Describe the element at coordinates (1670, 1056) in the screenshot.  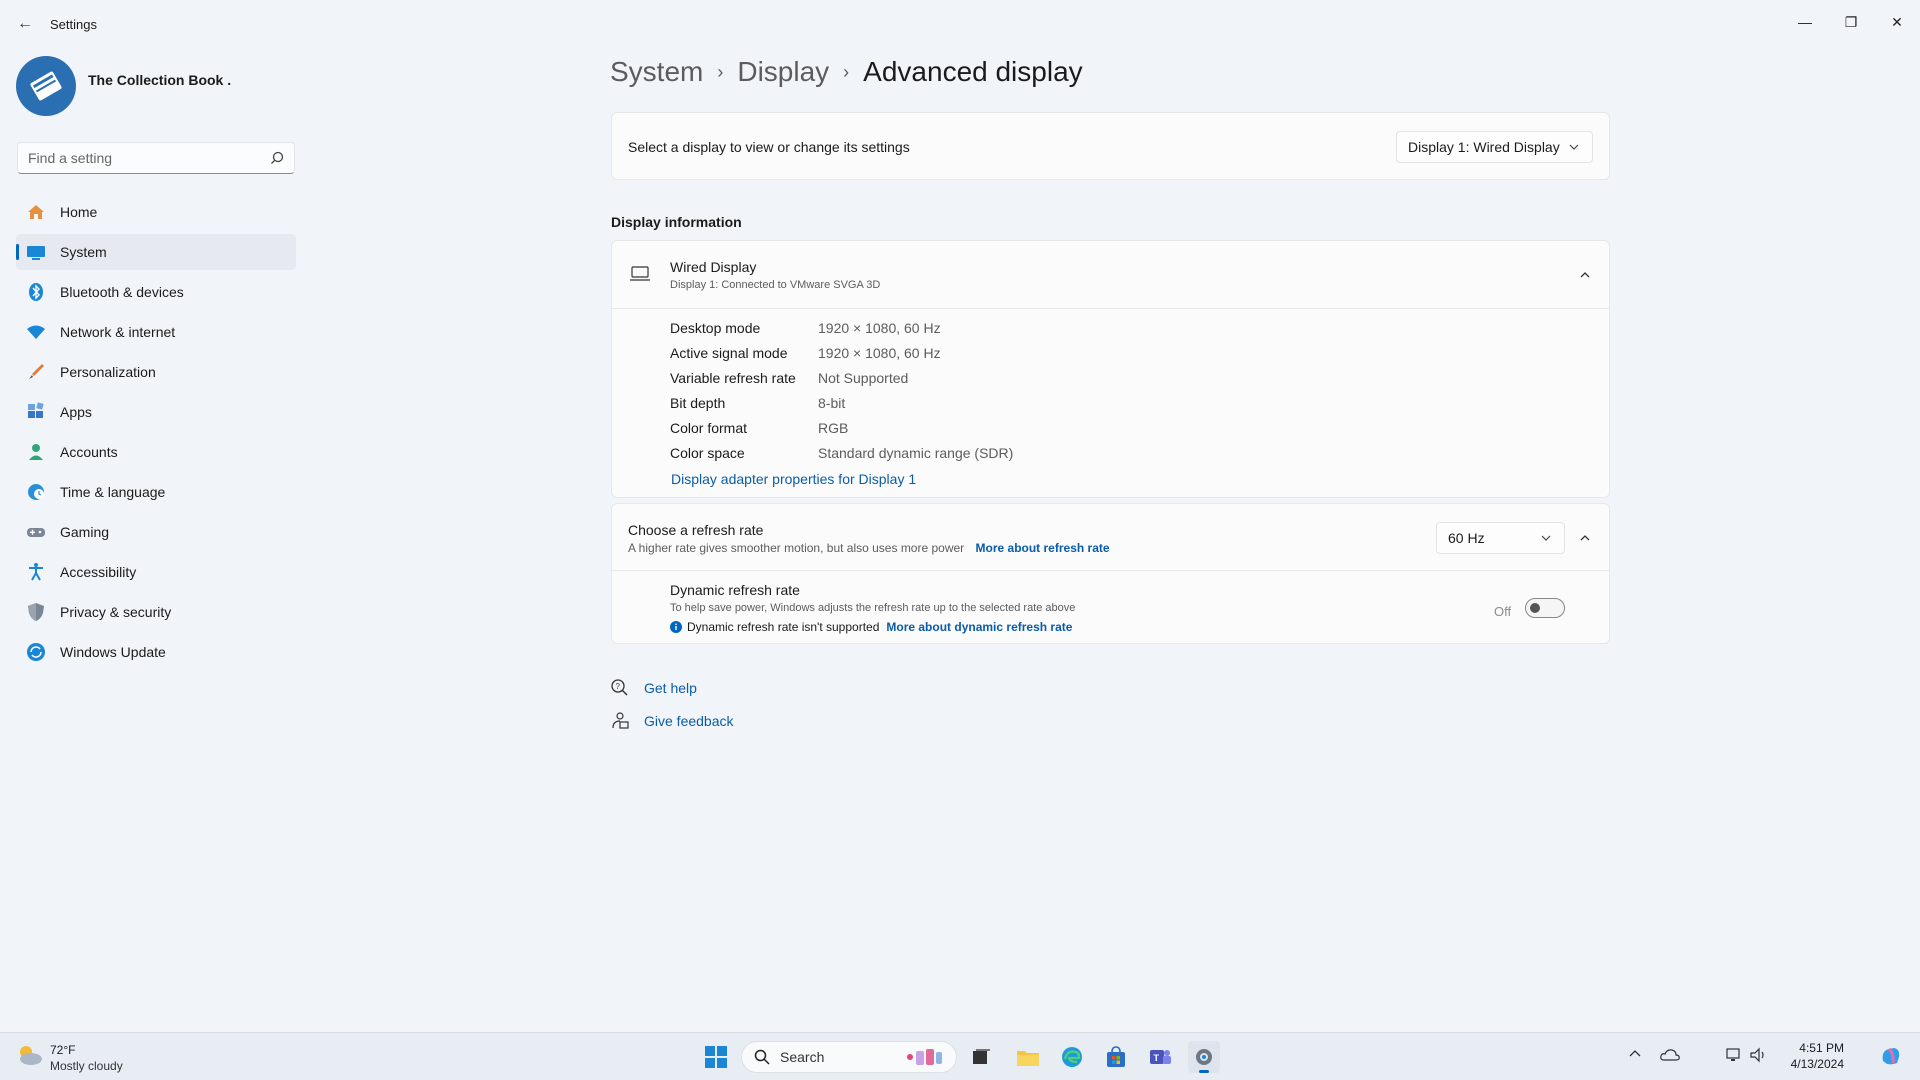
I see `onedrive-icon` at that location.